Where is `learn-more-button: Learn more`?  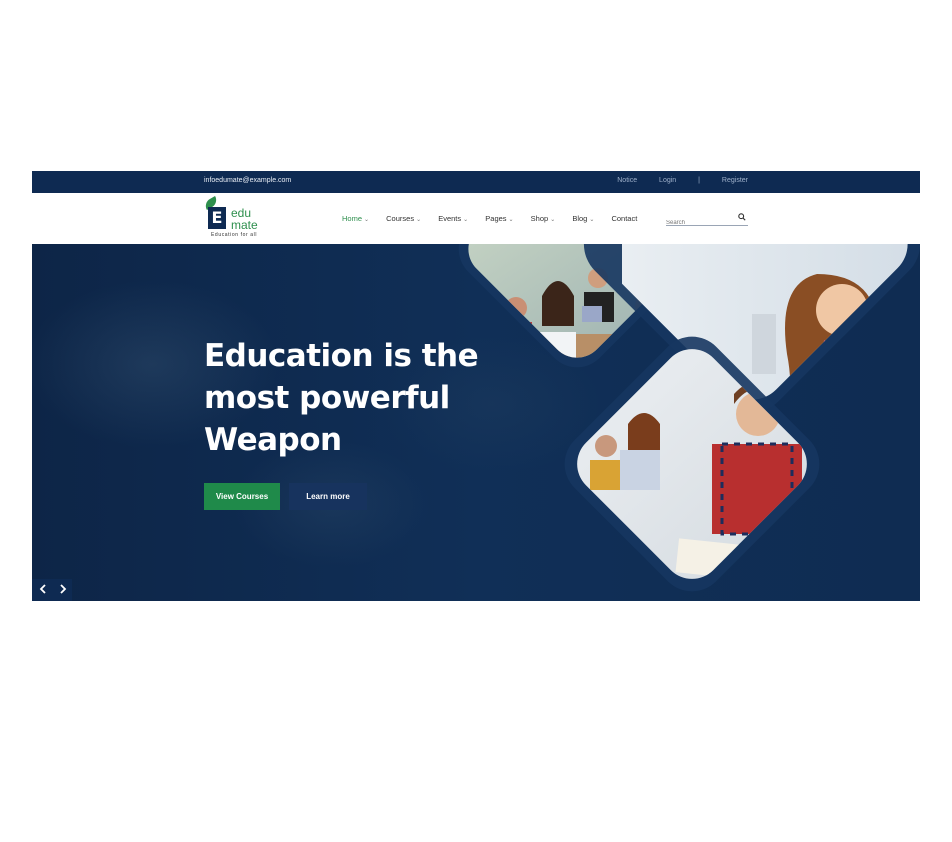 learn-more-button: Learn more is located at coordinates (328, 496).